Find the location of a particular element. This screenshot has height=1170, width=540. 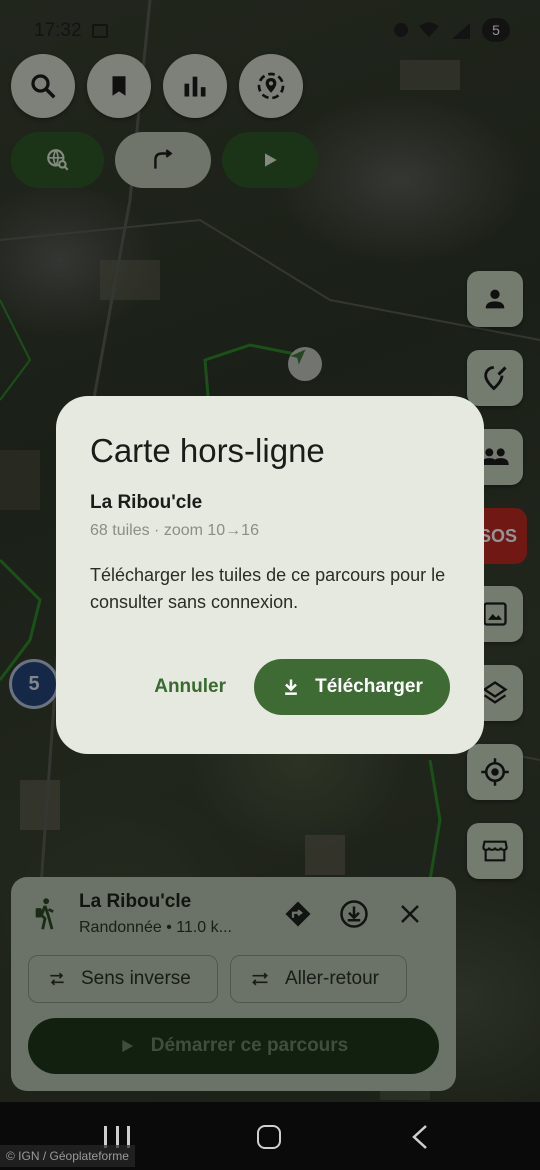

download-icon is located at coordinates (291, 687).